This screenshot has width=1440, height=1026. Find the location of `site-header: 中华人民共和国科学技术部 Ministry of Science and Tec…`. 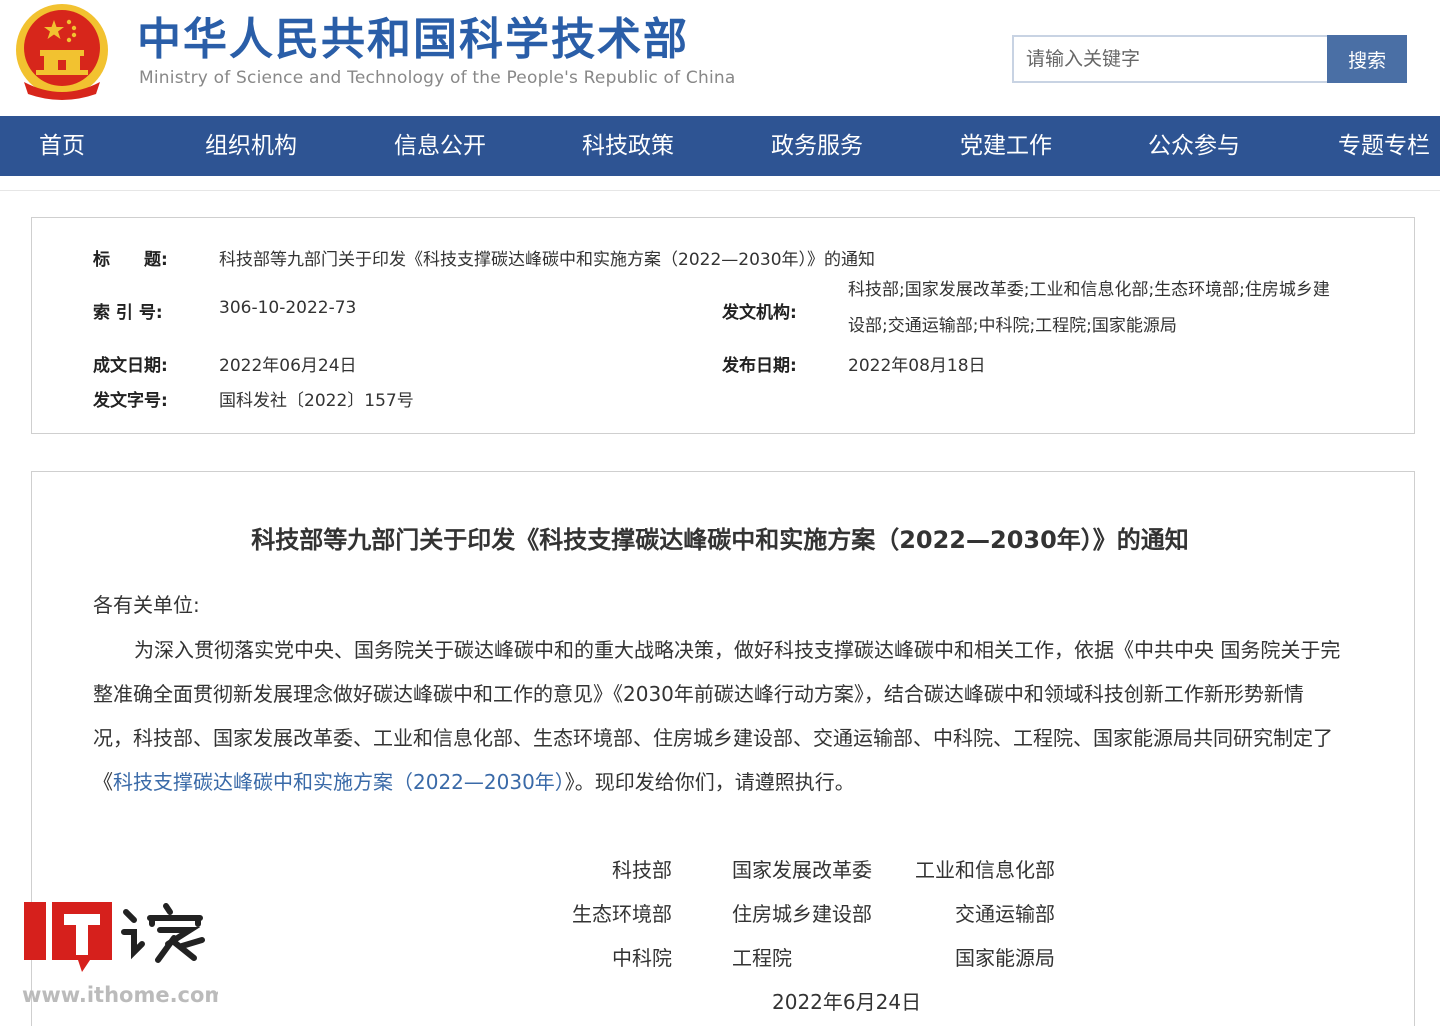

site-header: 中华人民共和国科学技术部 Ministry of Science and Tec… is located at coordinates (720, 58).